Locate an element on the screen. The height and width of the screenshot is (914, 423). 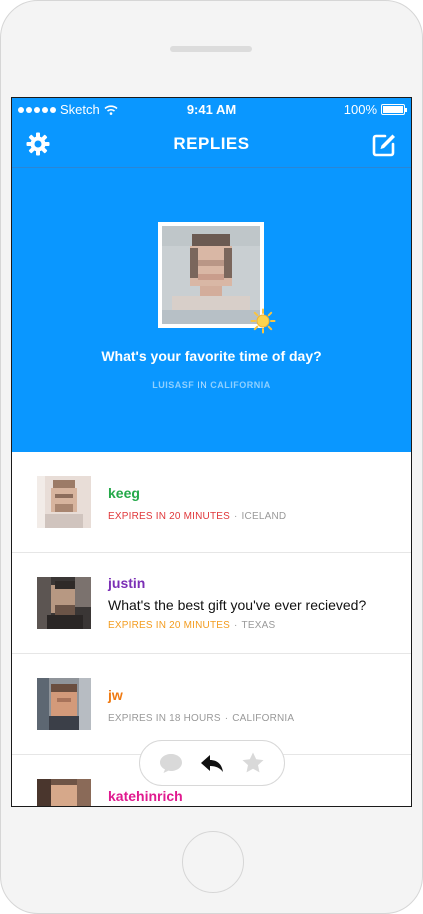
hero-avatar is located at coordinates (211, 275).